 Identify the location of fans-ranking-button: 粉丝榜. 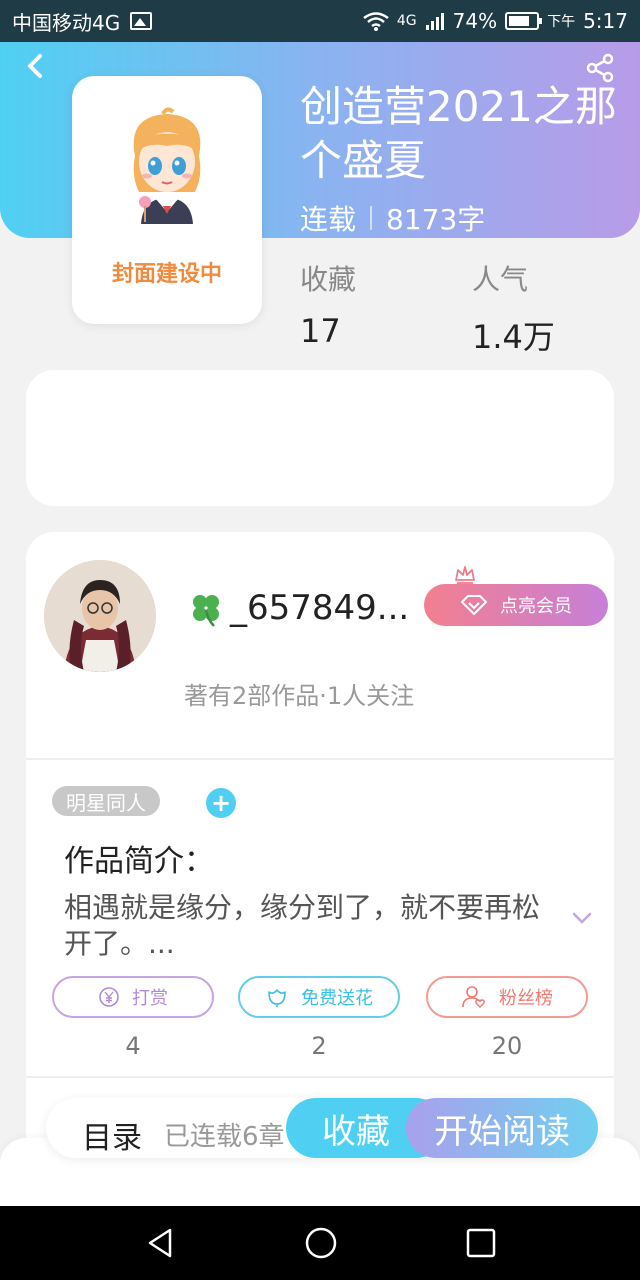
(507, 997).